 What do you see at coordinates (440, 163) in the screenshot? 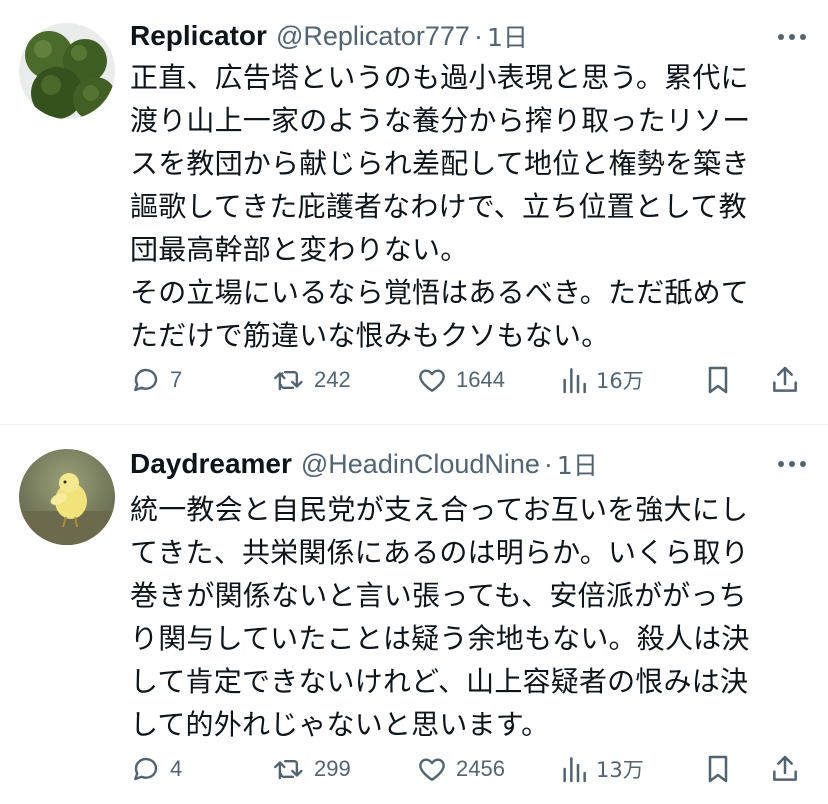
I see `tweet-text-line: スを教団から献じられ差配して地位と権勢を築き` at bounding box center [440, 163].